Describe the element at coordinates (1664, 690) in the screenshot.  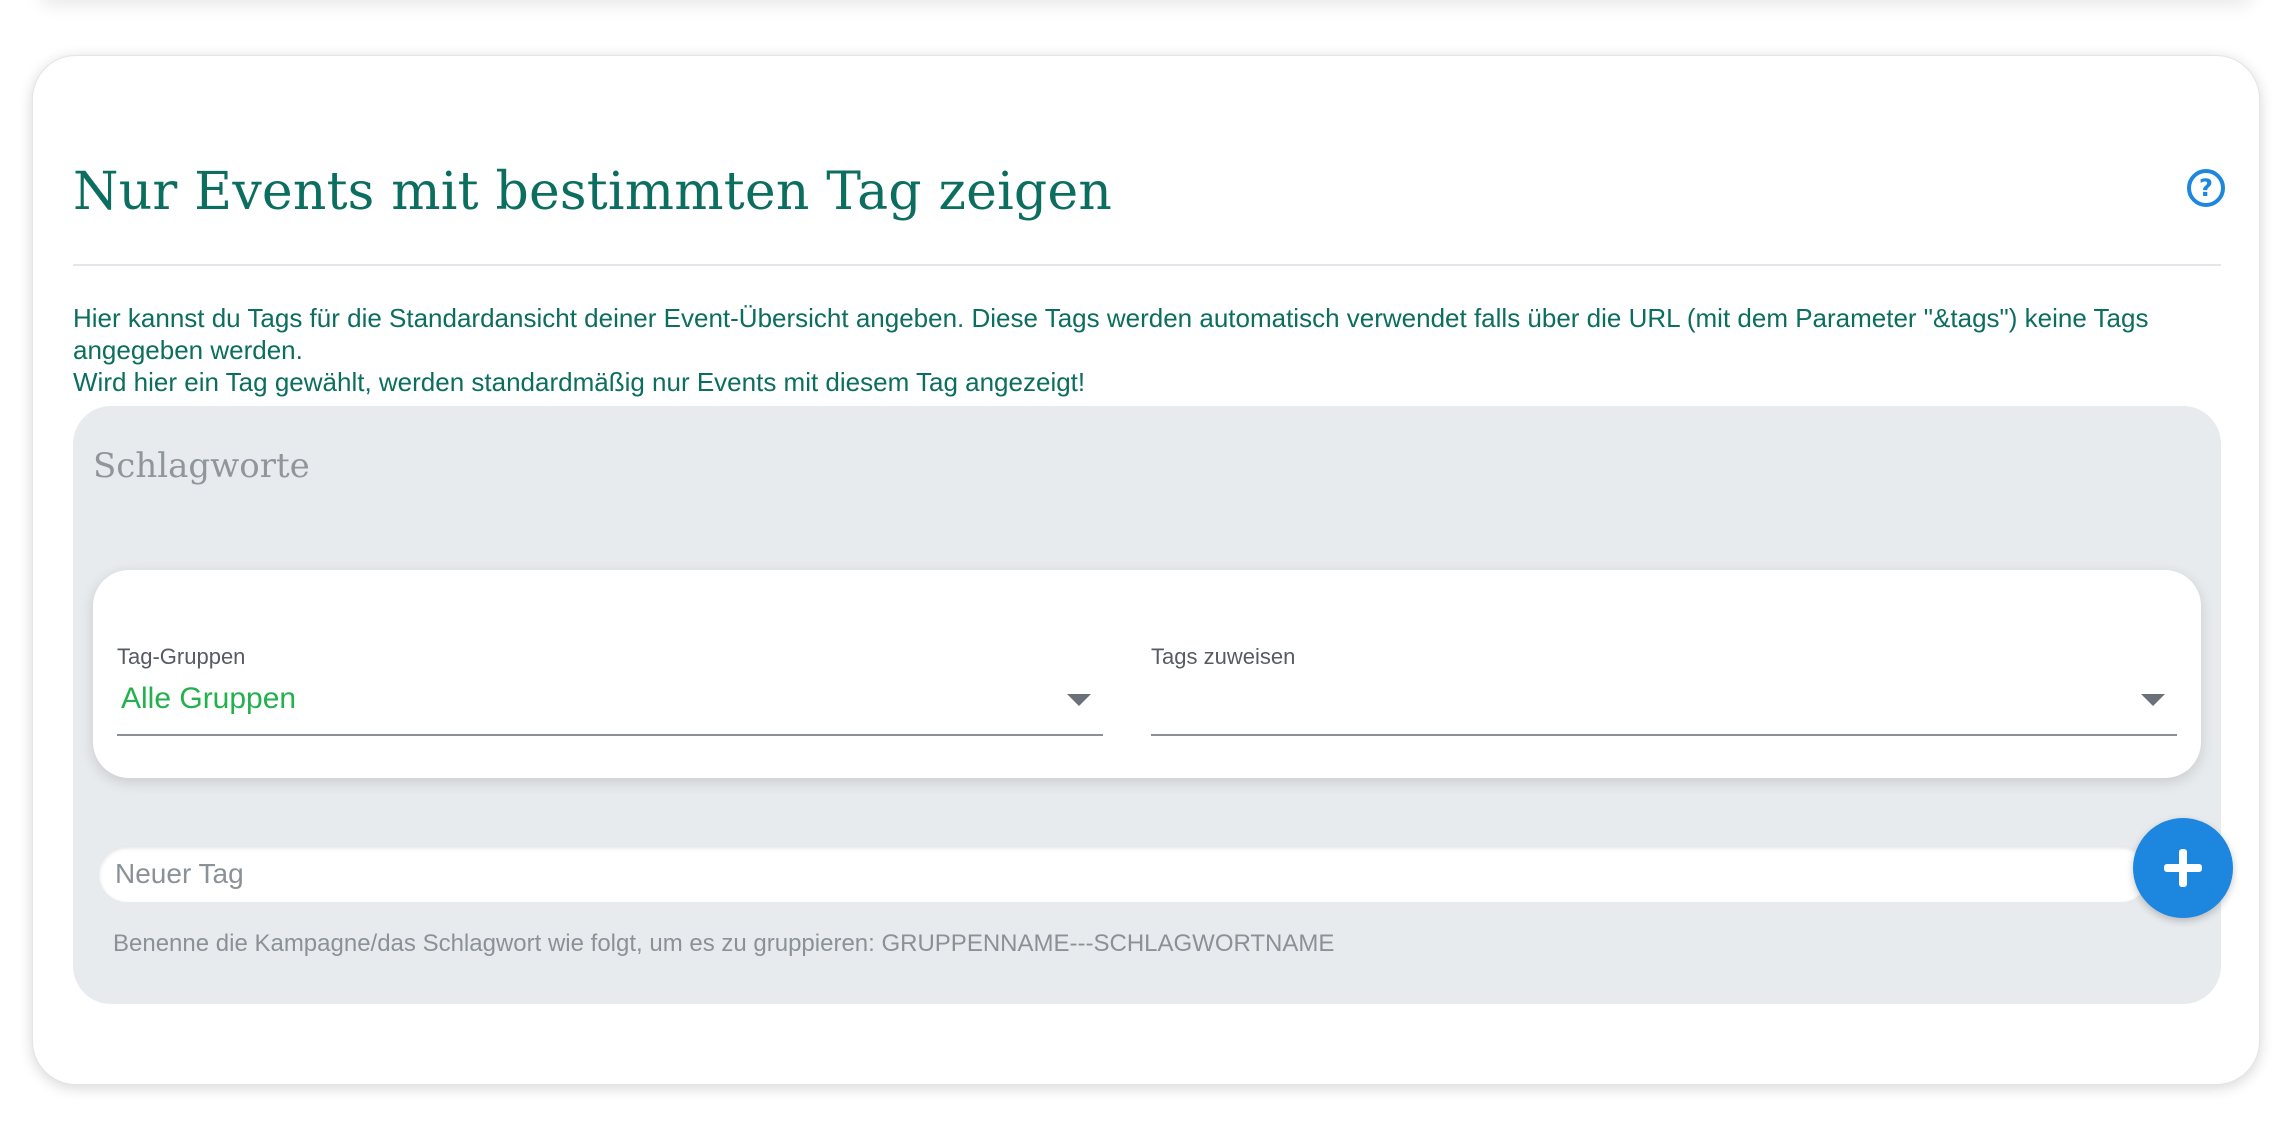
I see `assign-tags-select: Tags zuweisen` at that location.